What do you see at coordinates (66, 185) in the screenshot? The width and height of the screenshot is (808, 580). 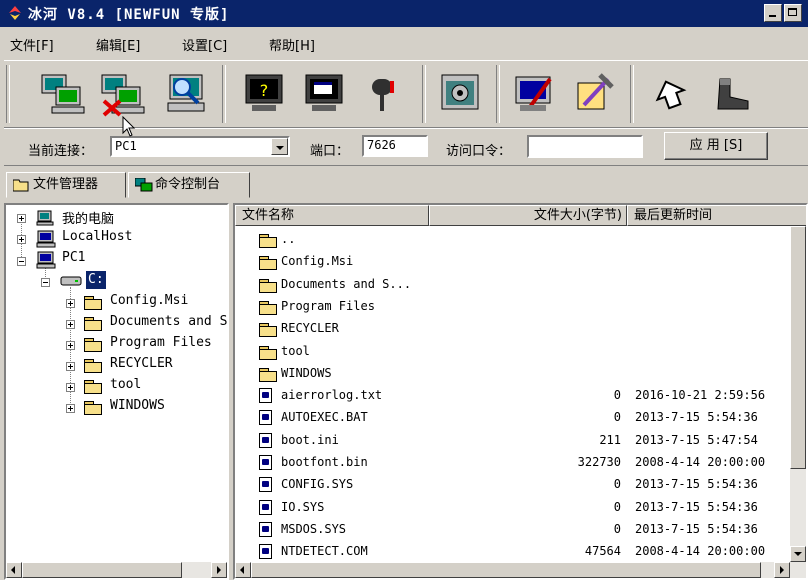 I see `tab-file-manager: 文件管理器` at bounding box center [66, 185].